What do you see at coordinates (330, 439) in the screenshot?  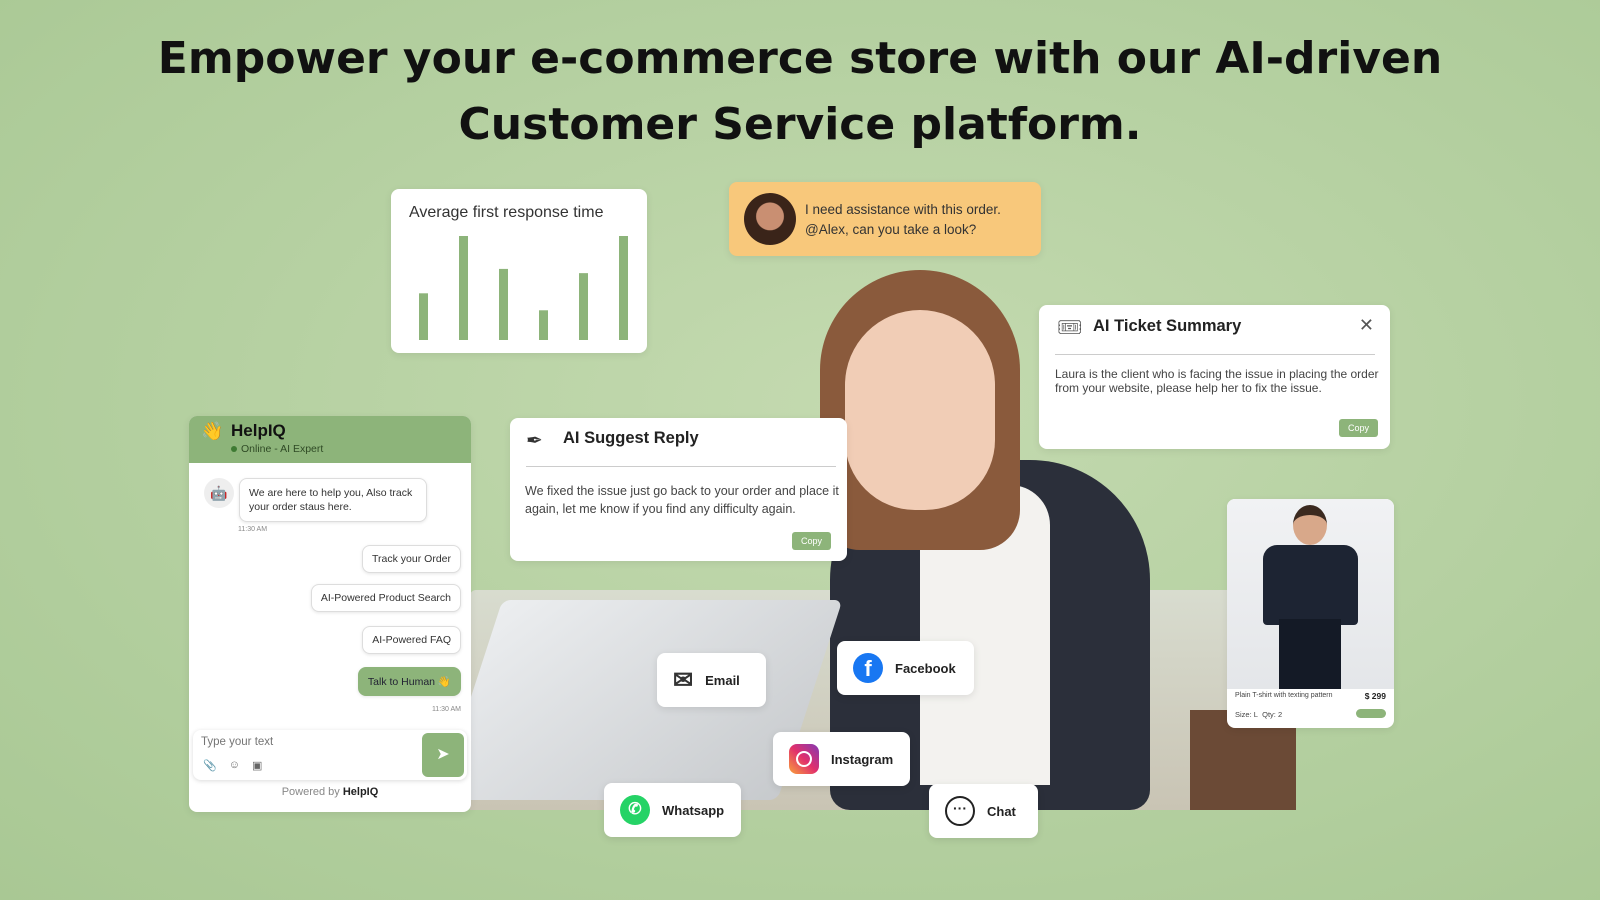 I see `chat-header: 👋 HelpIQ Online - AI Expert` at bounding box center [330, 439].